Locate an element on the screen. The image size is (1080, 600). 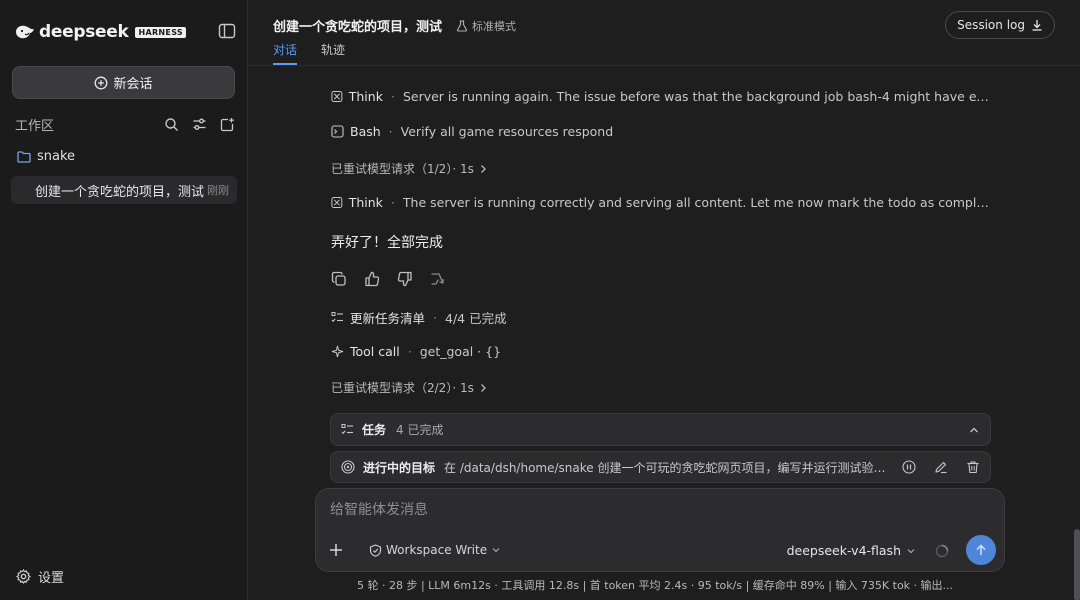
message-input is located at coordinates (650, 510).